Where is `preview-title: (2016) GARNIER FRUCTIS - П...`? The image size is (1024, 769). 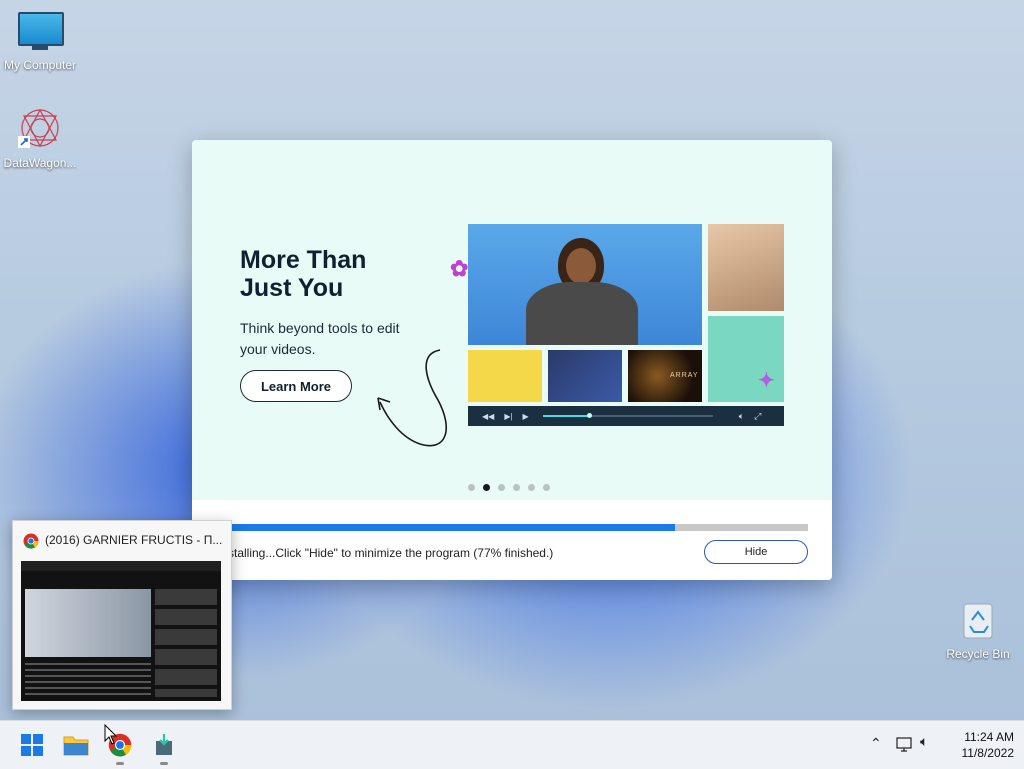 preview-title: (2016) GARNIER FRUCTIS - П... is located at coordinates (134, 540).